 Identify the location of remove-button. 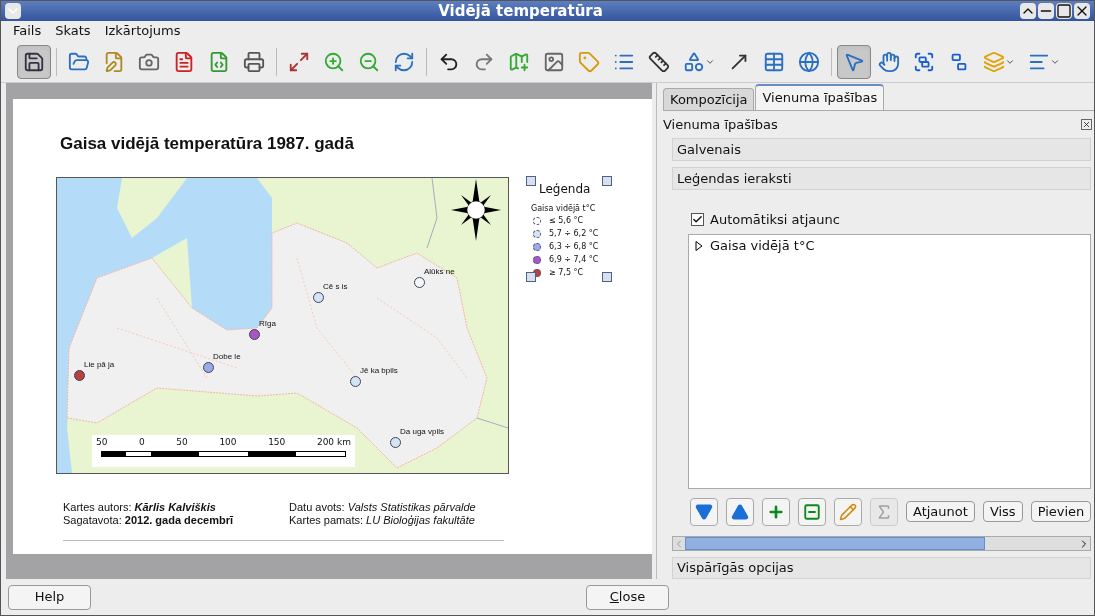
(812, 511).